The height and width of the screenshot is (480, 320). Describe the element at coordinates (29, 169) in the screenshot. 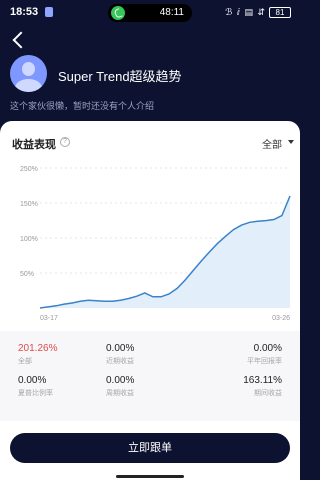

I see `y-tick-label: 250%` at that location.